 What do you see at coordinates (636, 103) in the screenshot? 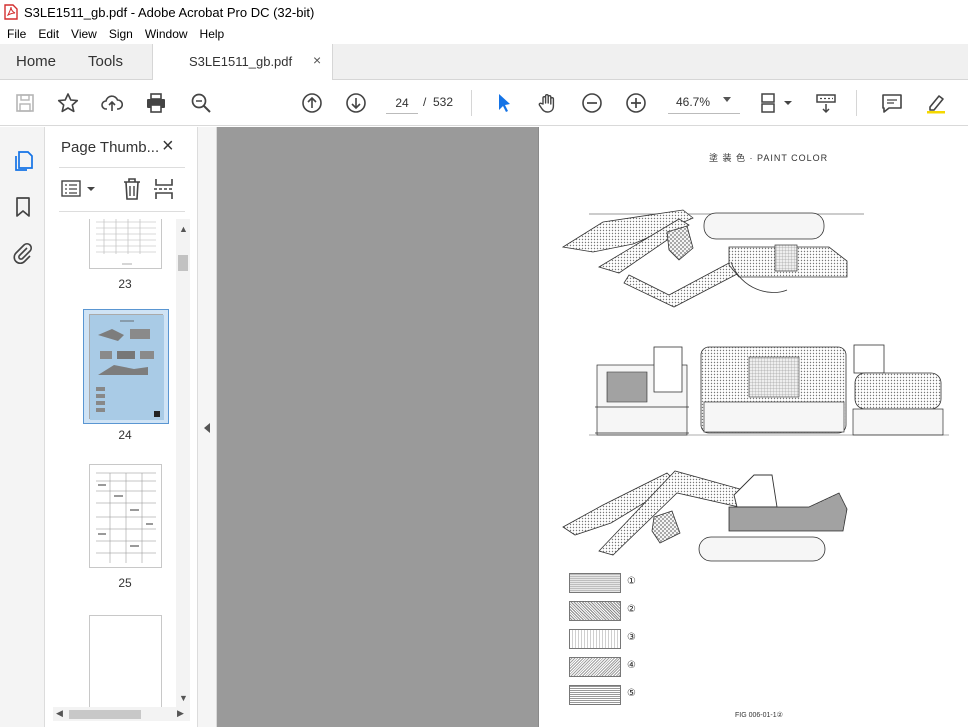
I see `zoom-in-icon` at bounding box center [636, 103].